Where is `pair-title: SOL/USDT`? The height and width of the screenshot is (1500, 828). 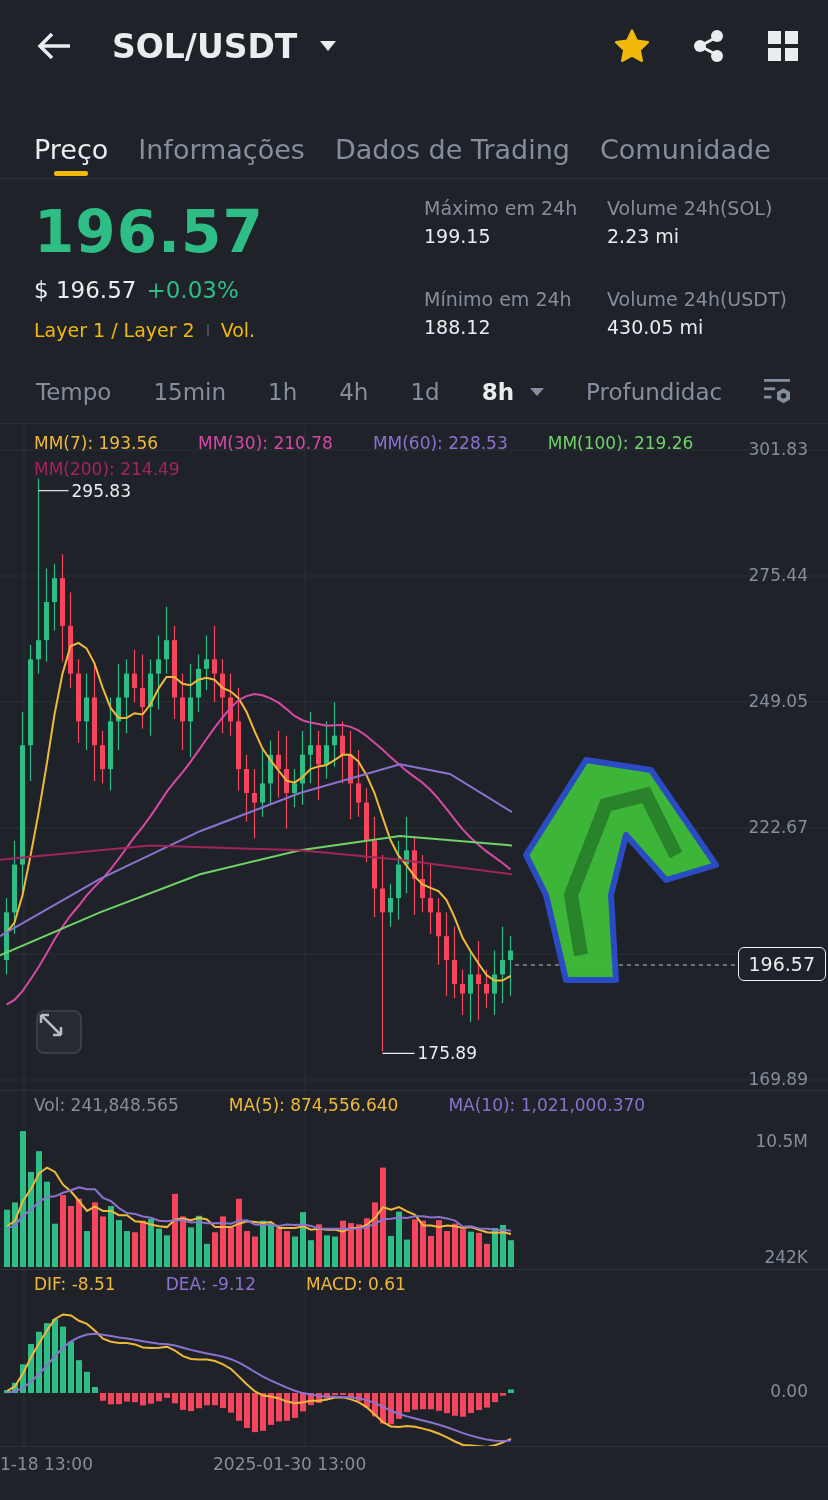 pair-title: SOL/USDT is located at coordinates (205, 46).